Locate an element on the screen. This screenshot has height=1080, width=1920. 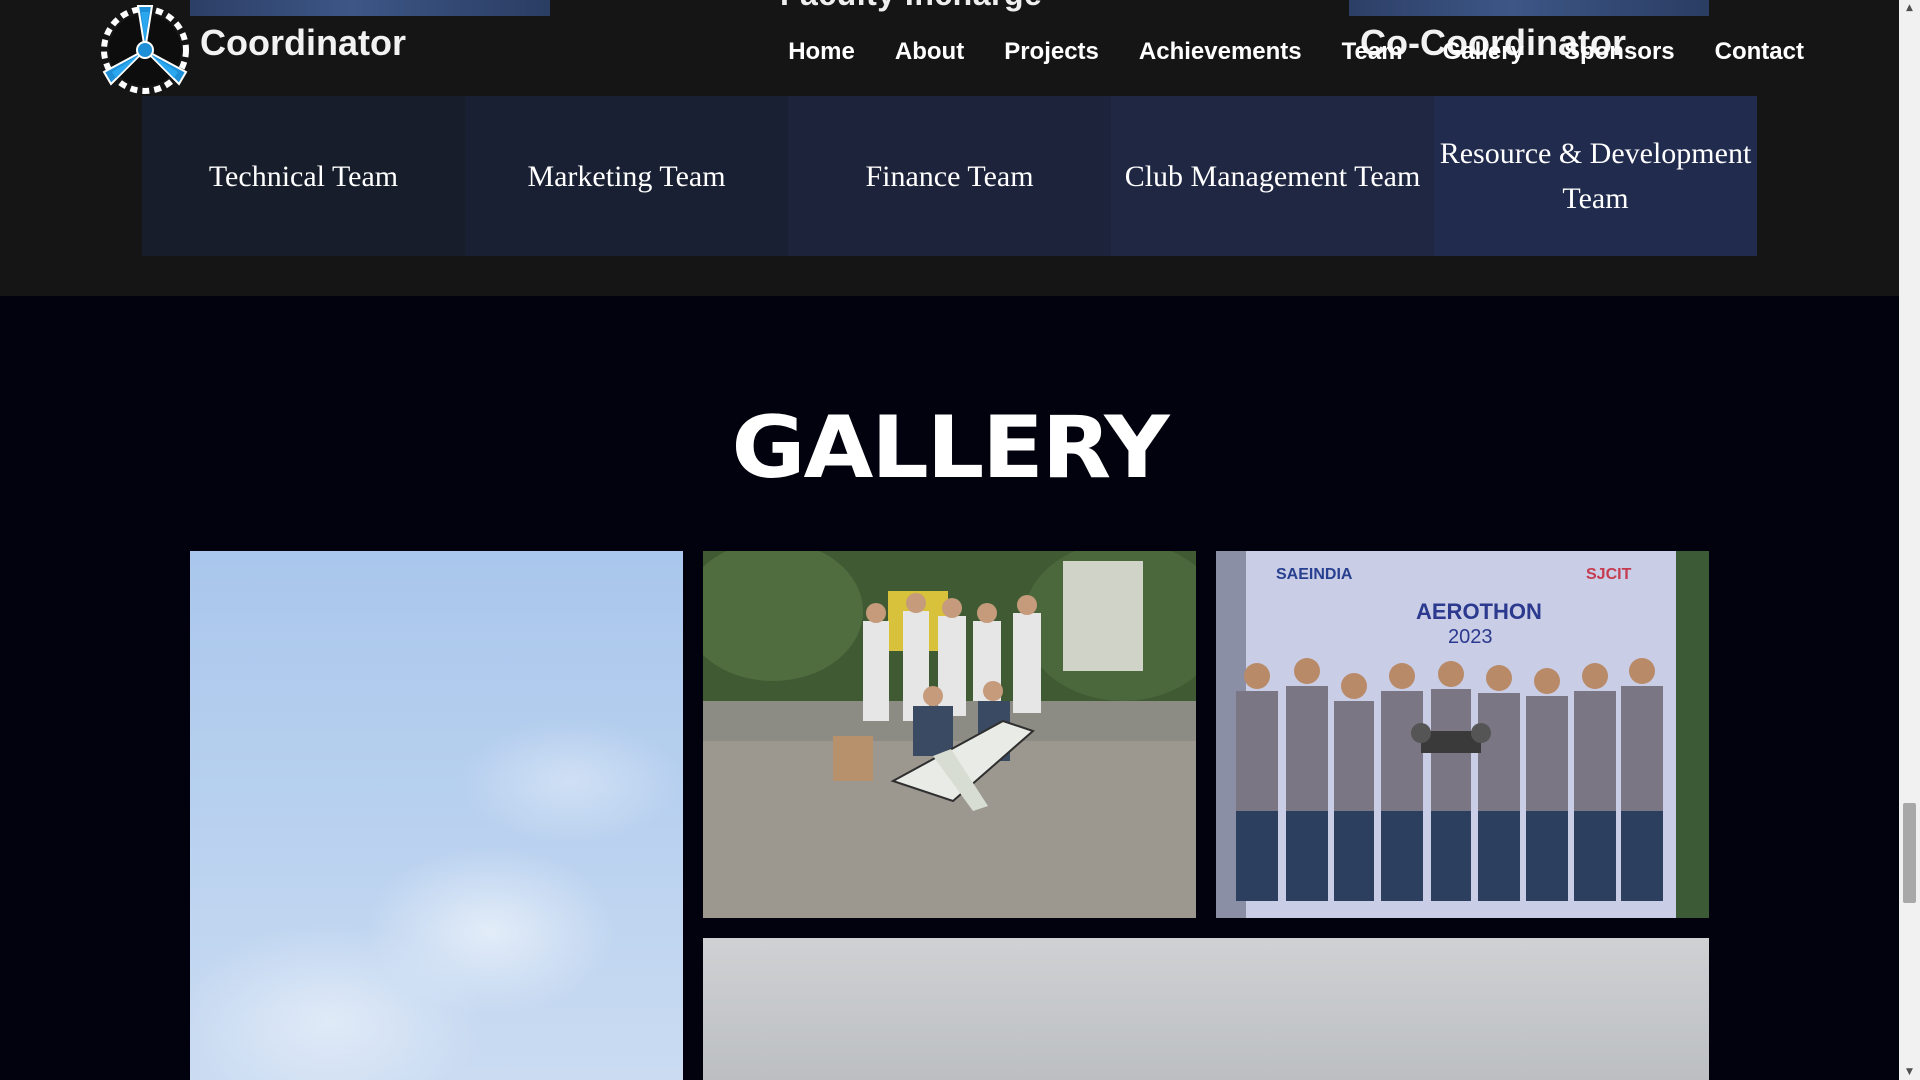
team-aircraft-illustration is located at coordinates (949, 734).